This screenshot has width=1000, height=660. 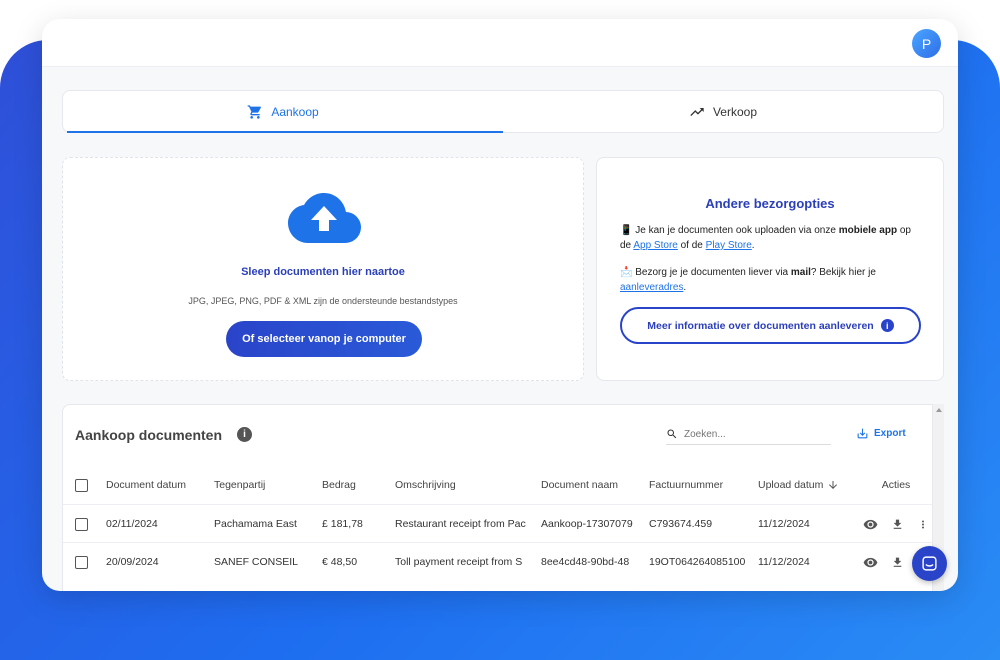 I want to click on cell-amount: € 48,50, so click(x=340, y=562).